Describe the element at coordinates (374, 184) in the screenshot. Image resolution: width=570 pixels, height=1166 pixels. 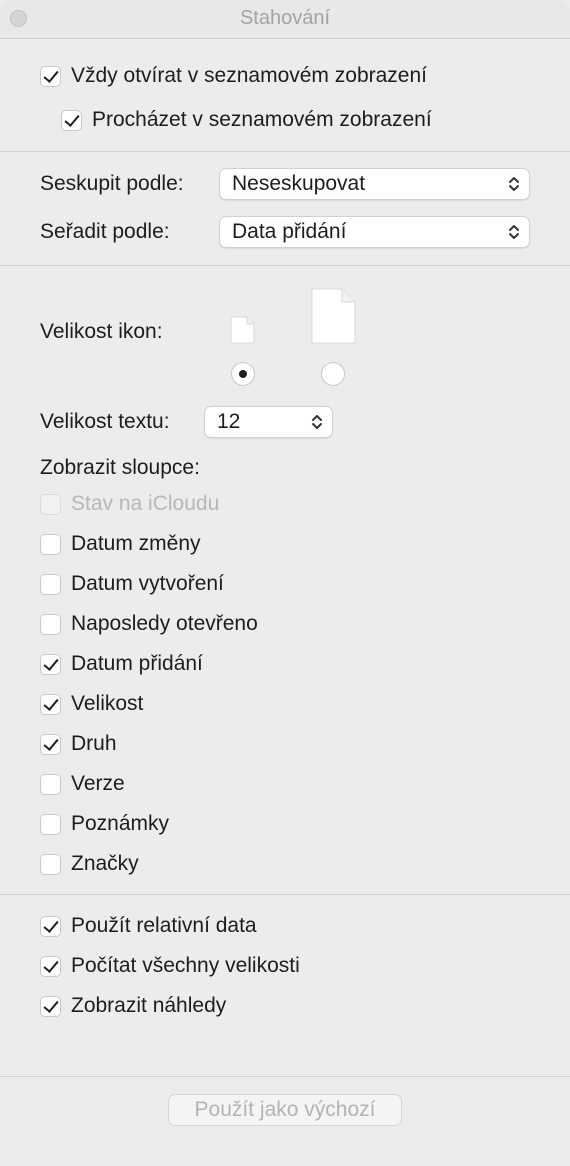
I see `group-by-popup: Neseskupovat` at that location.